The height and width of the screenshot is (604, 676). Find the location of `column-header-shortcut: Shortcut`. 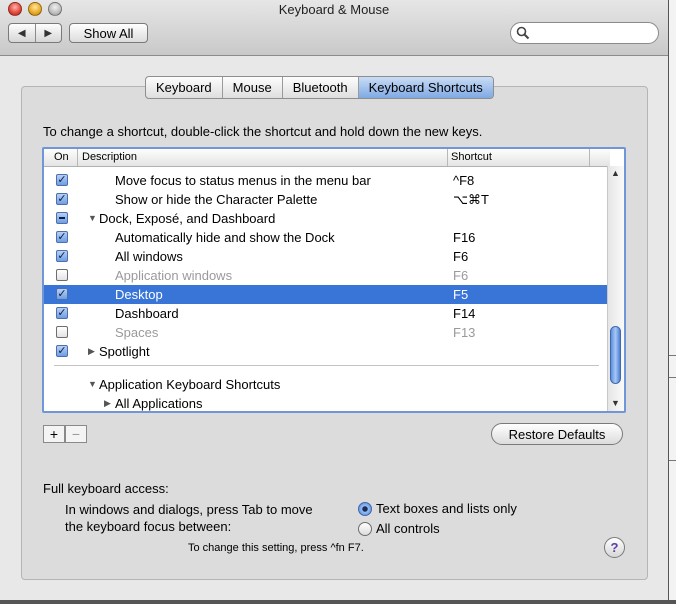

column-header-shortcut: Shortcut is located at coordinates (471, 157).